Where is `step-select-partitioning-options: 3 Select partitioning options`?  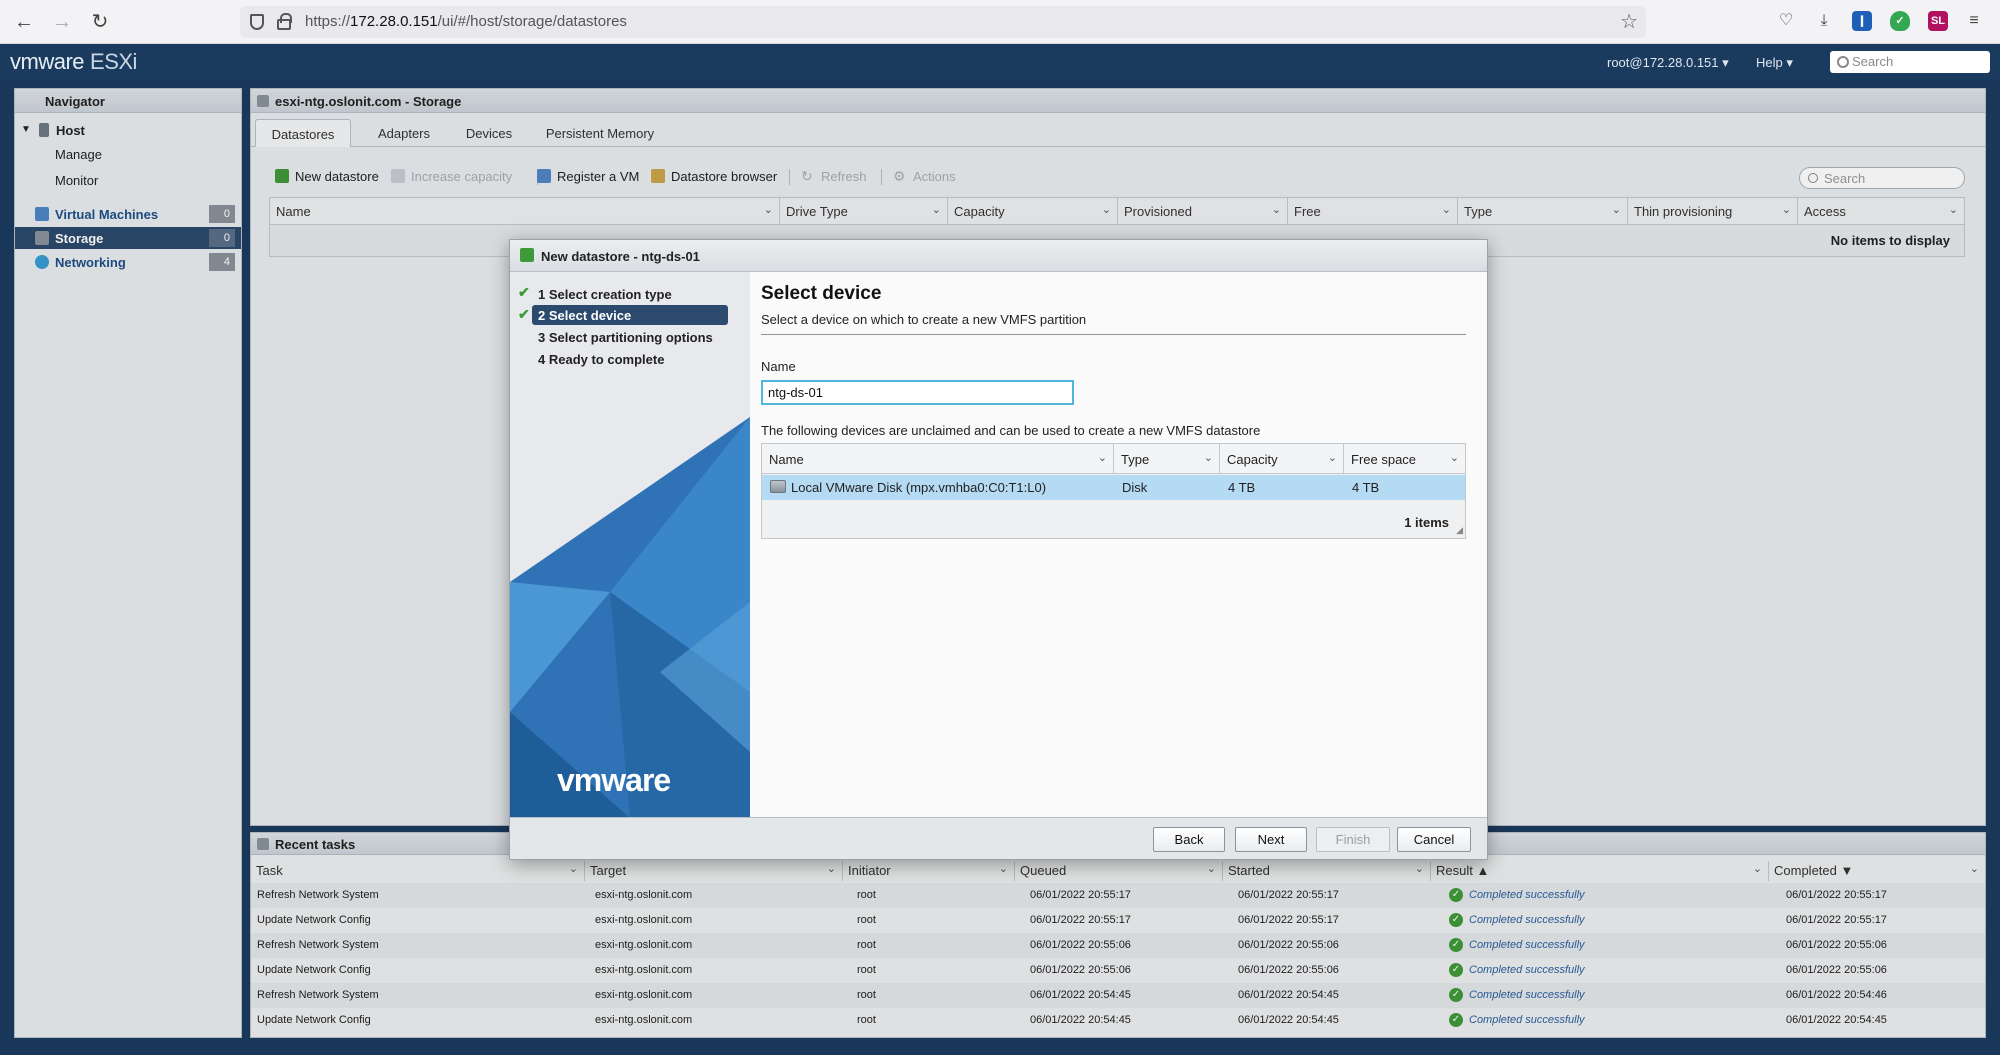 step-select-partitioning-options: 3 Select partitioning options is located at coordinates (630, 337).